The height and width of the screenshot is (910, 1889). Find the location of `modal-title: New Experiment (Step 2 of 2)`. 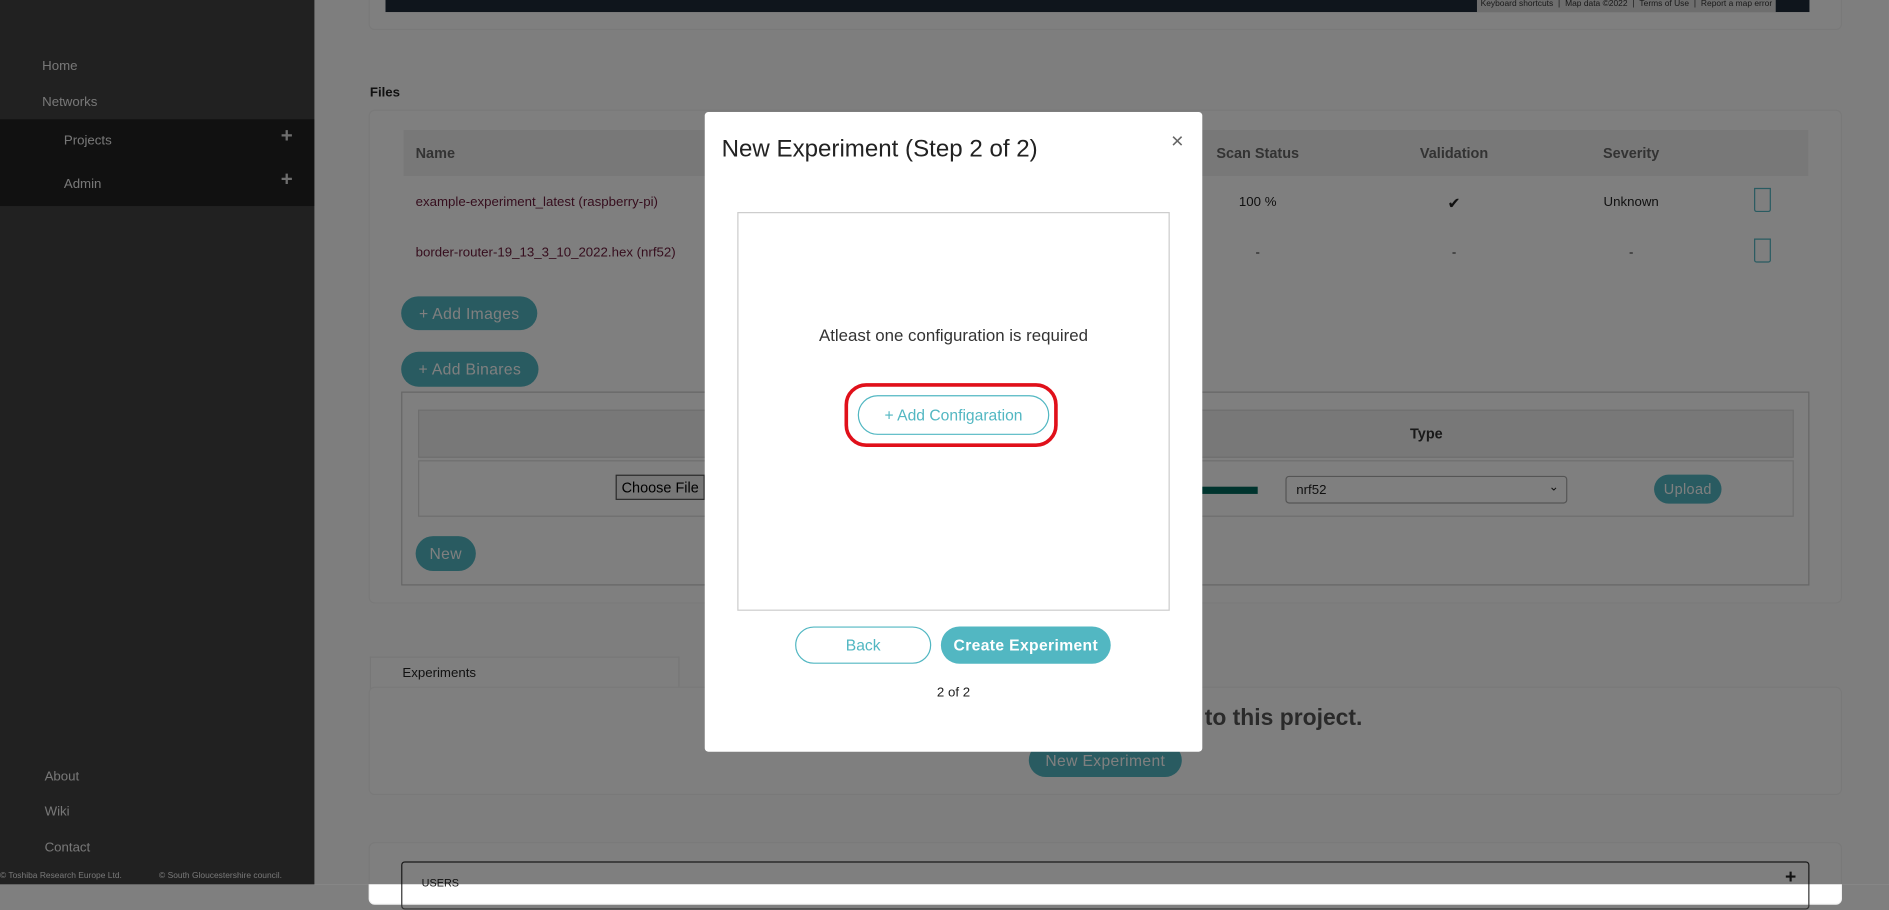

modal-title: New Experiment (Step 2 of 2) is located at coordinates (879, 149).